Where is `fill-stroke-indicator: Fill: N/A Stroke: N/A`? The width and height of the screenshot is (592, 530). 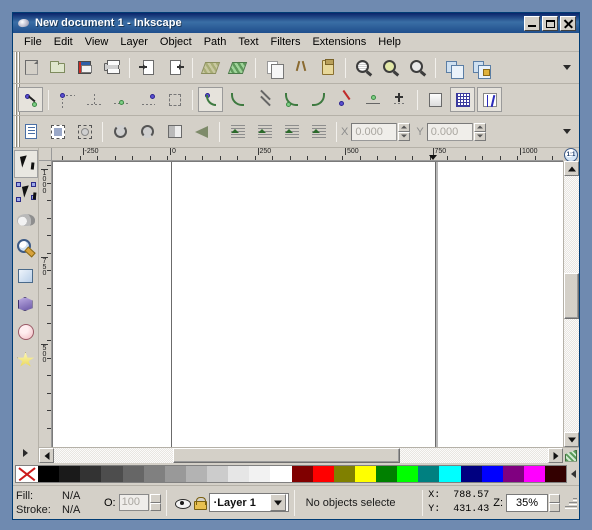
fill-stroke-indicator: Fill: N/A Stroke: N/A is located at coordinates (60, 503).